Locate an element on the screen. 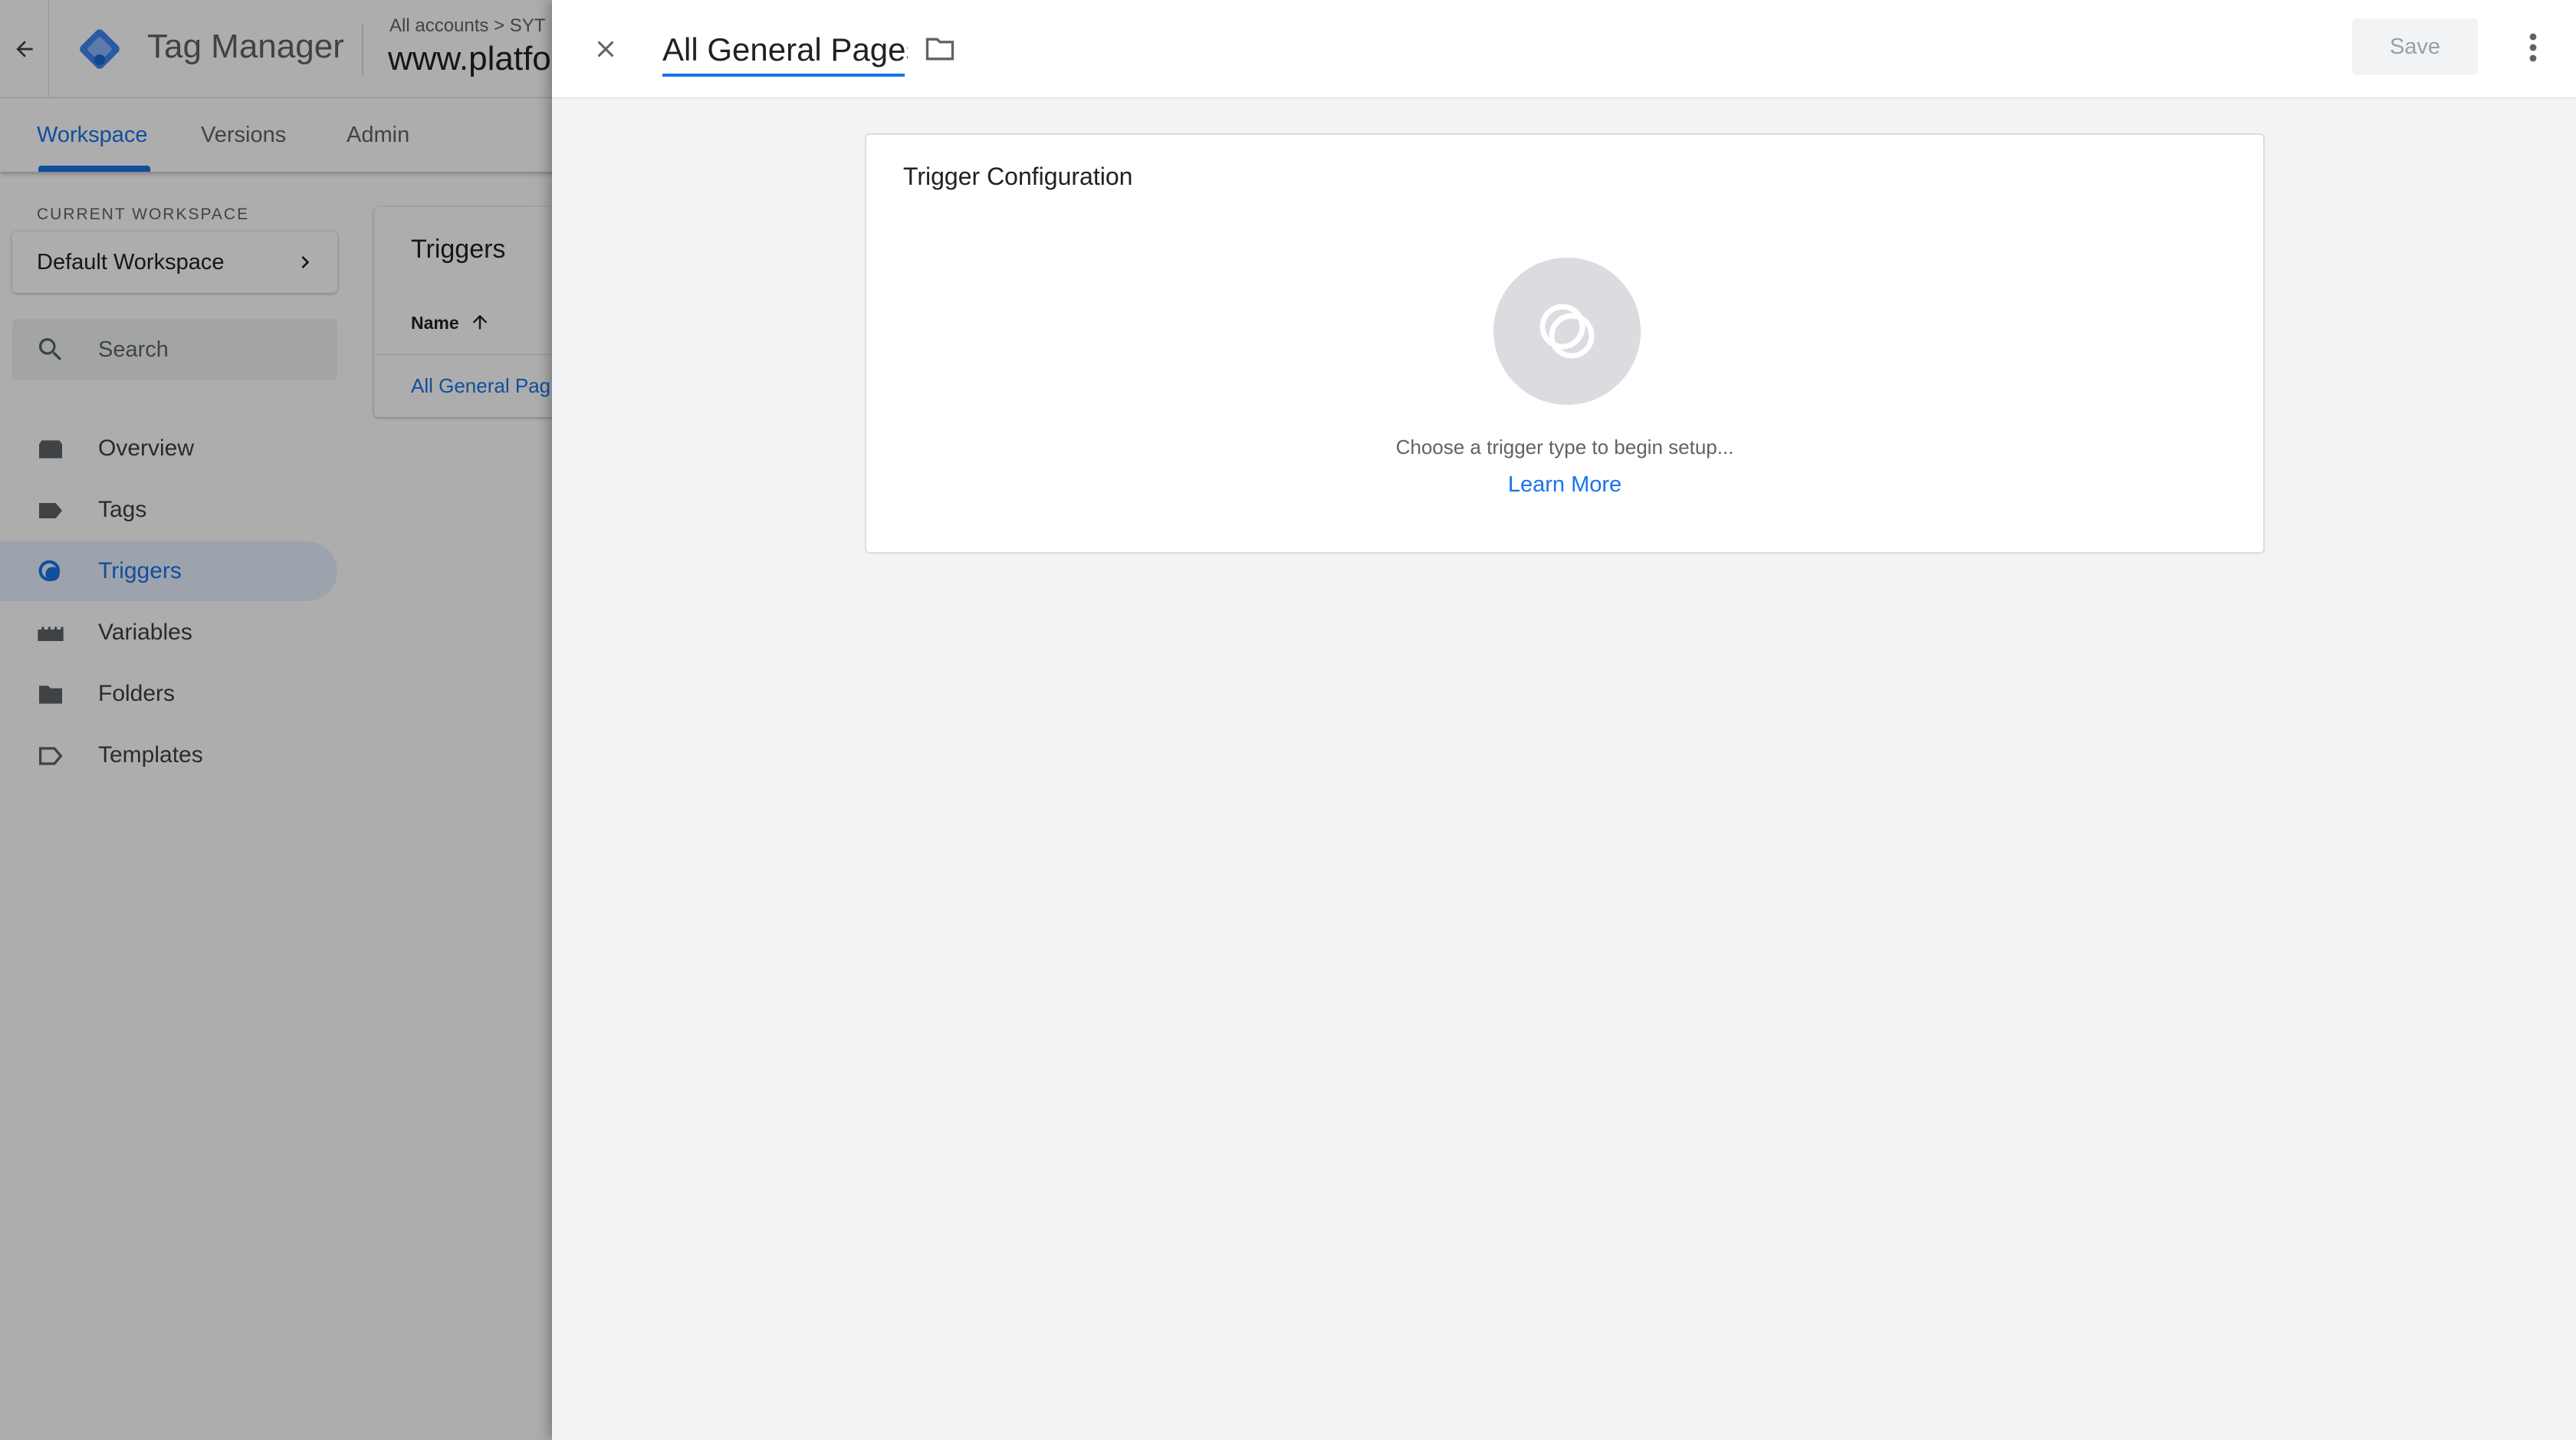 This screenshot has height=1440, width=2576. learn-more-link: Learn More is located at coordinates (1565, 485).